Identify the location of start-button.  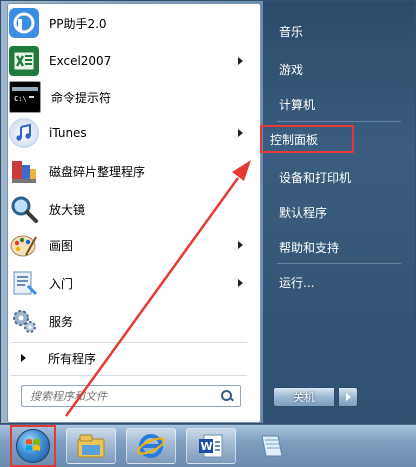
(33, 446).